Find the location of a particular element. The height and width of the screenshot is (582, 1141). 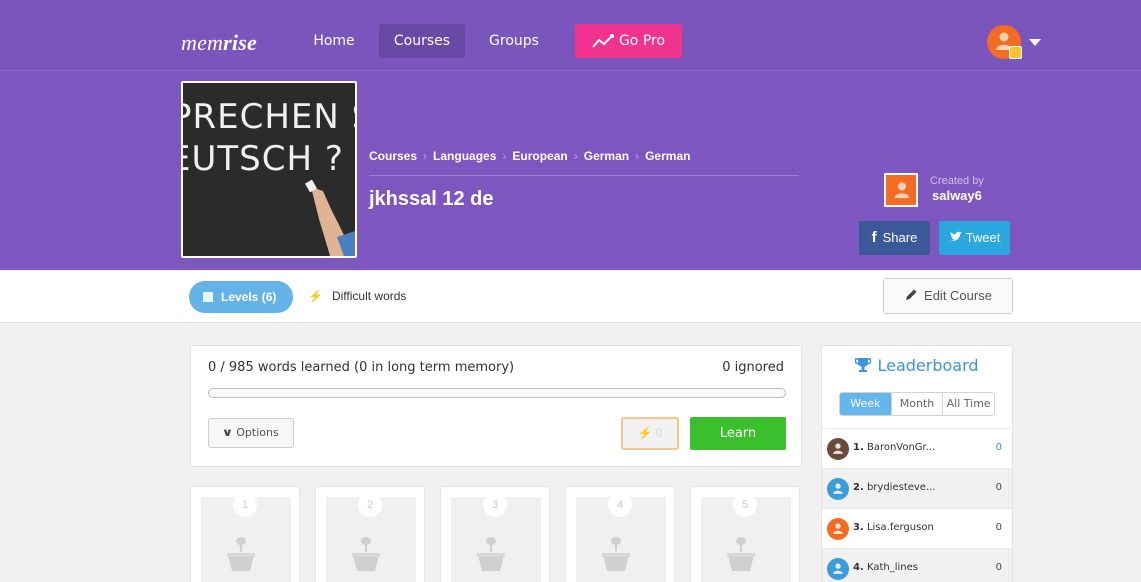

leaderboard-row: 1. BaronVonGr... 0 is located at coordinates (917, 448).